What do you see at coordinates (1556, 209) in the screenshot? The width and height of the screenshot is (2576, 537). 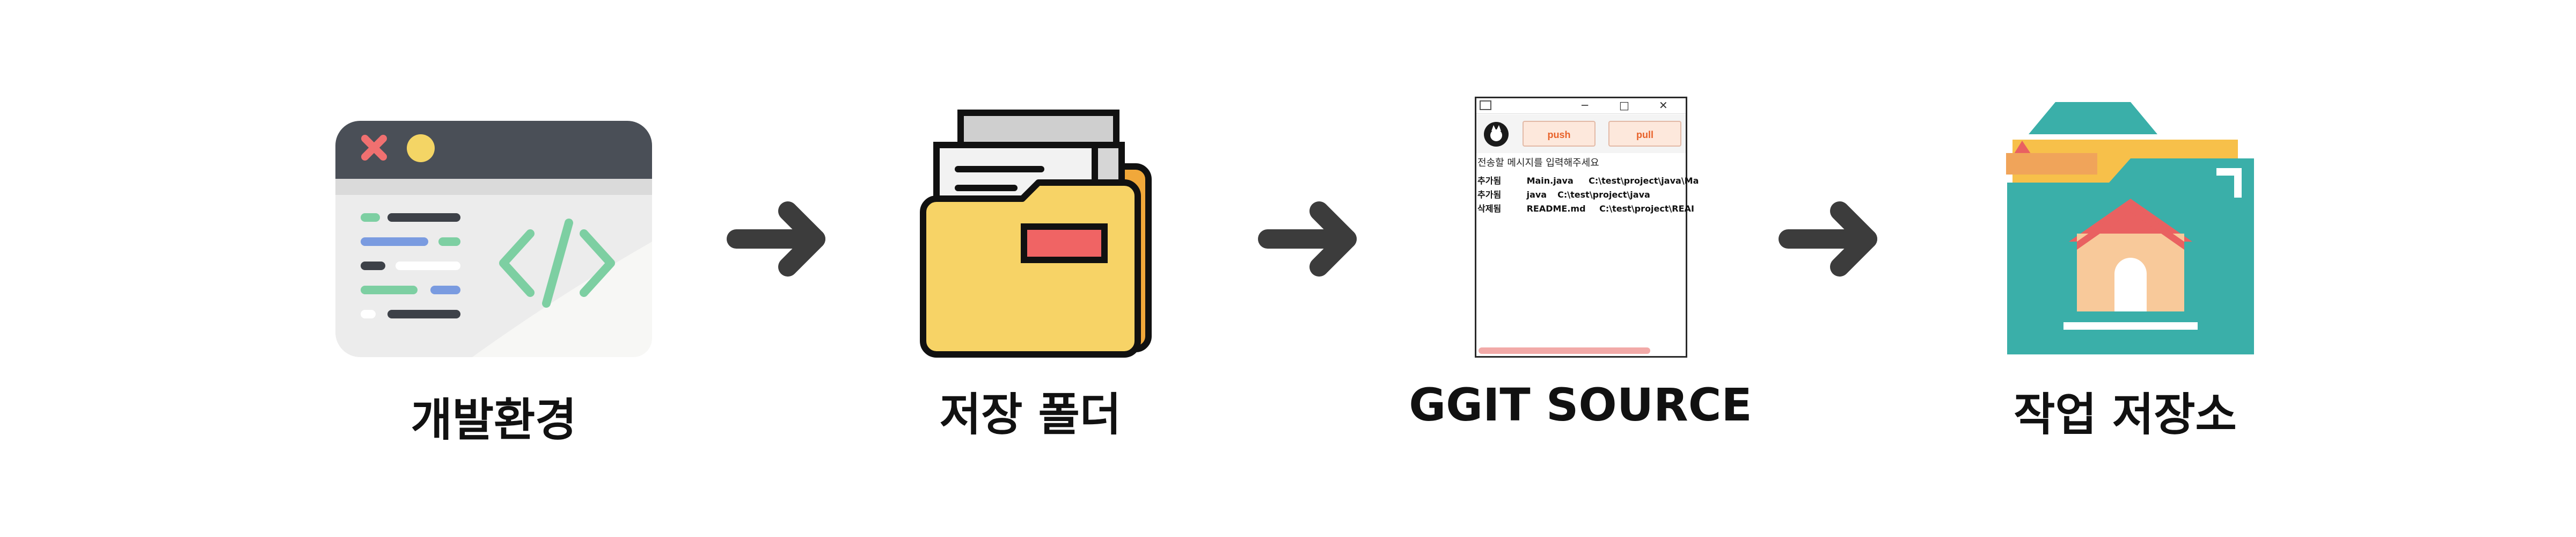 I see `row-file: README.md` at bounding box center [1556, 209].